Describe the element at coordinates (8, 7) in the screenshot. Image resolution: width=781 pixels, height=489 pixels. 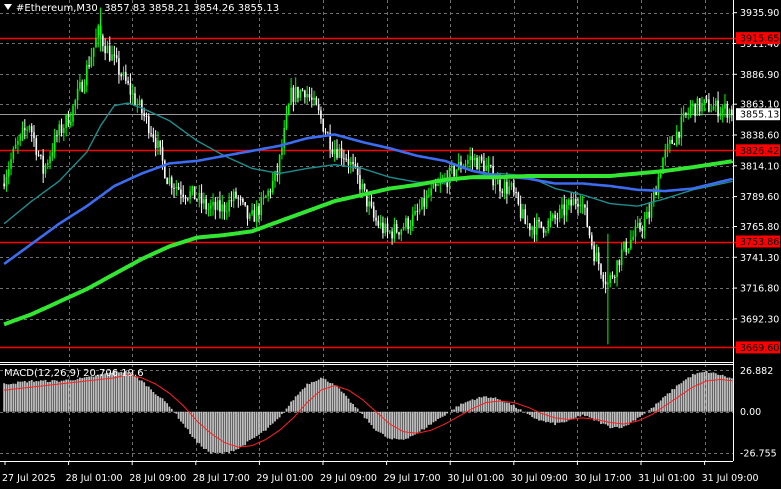
I see `dropdown-triangle-icon` at that location.